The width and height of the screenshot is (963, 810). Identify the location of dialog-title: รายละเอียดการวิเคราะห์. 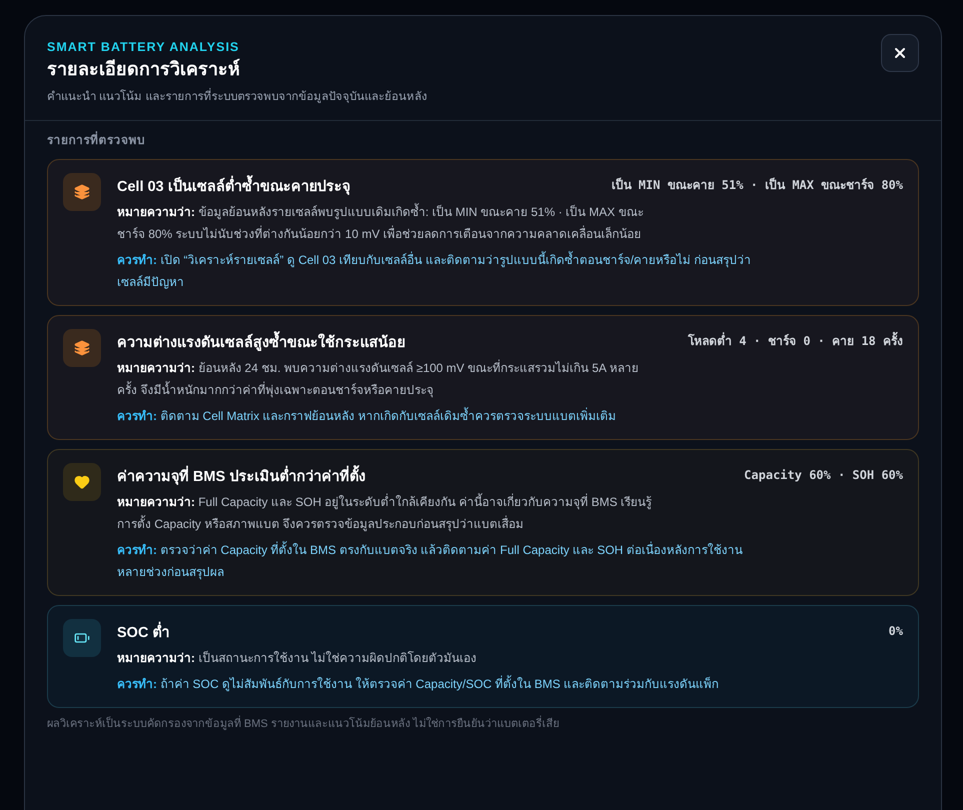
(144, 69).